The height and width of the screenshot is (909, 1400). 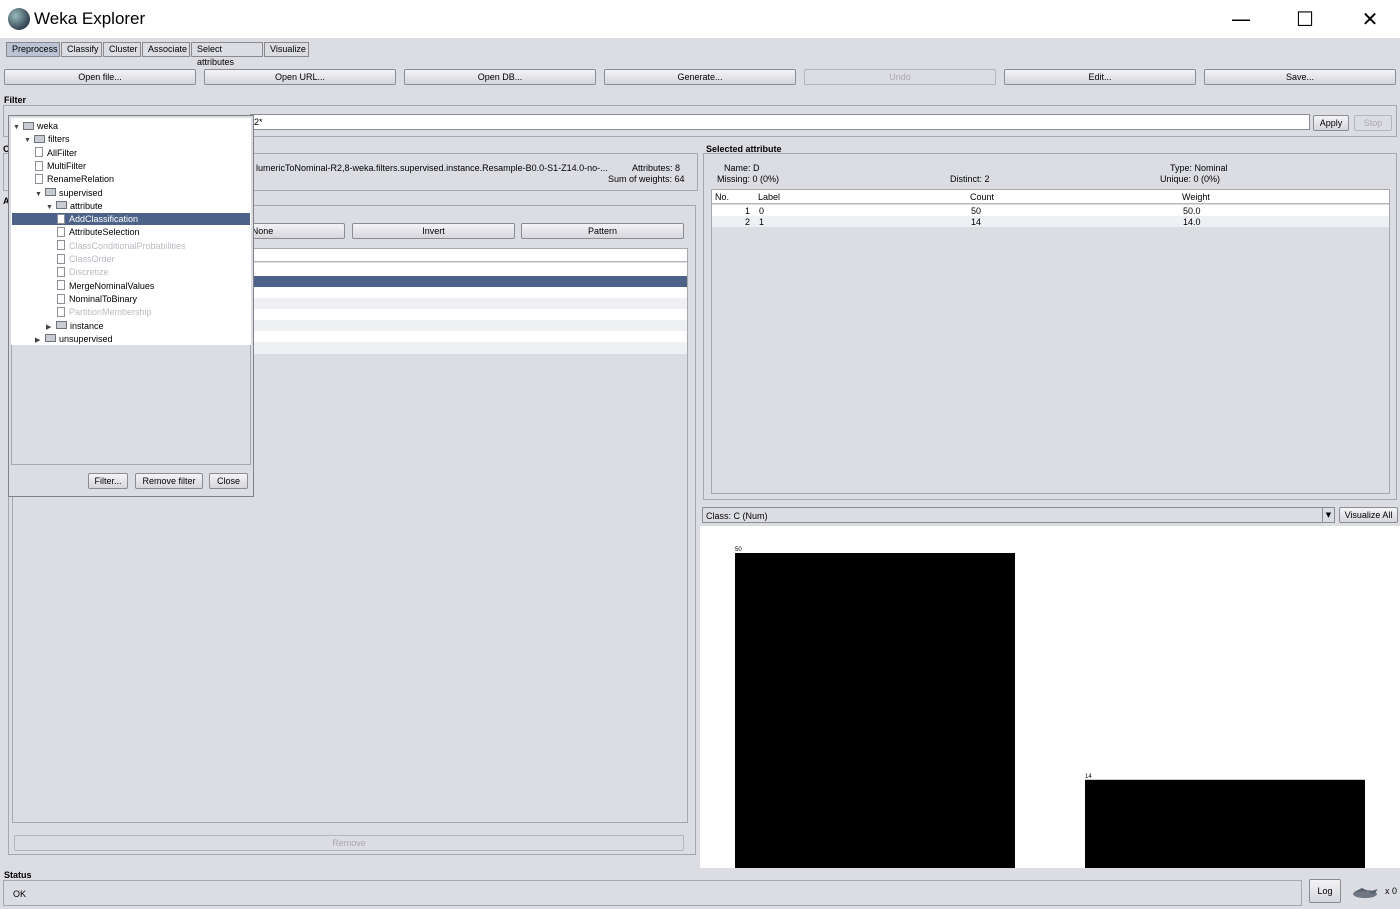 I want to click on tree-node-classconditionalprobabilities: ClassConditionalProbabilities, so click(x=121, y=246).